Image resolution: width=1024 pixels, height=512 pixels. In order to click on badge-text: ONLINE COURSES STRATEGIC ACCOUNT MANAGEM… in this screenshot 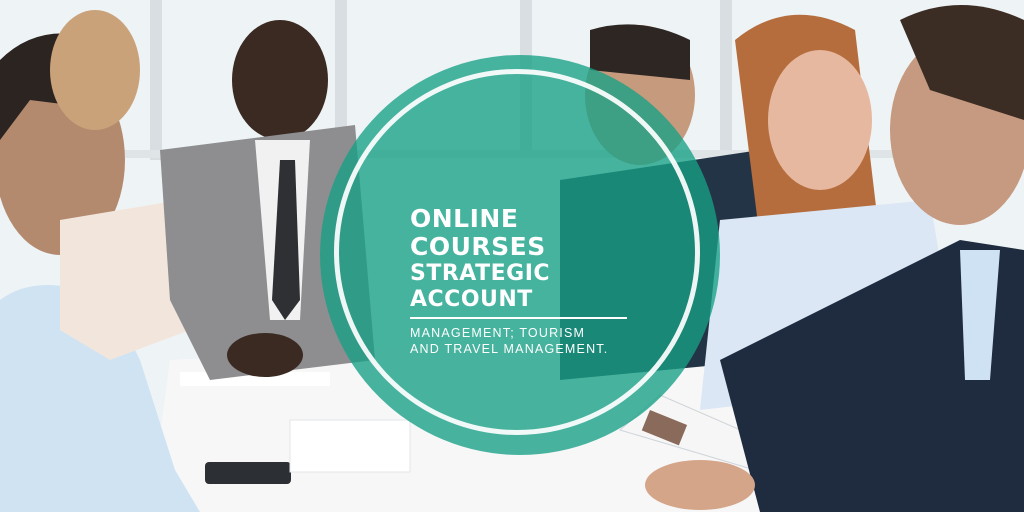, I will do `click(525, 281)`.